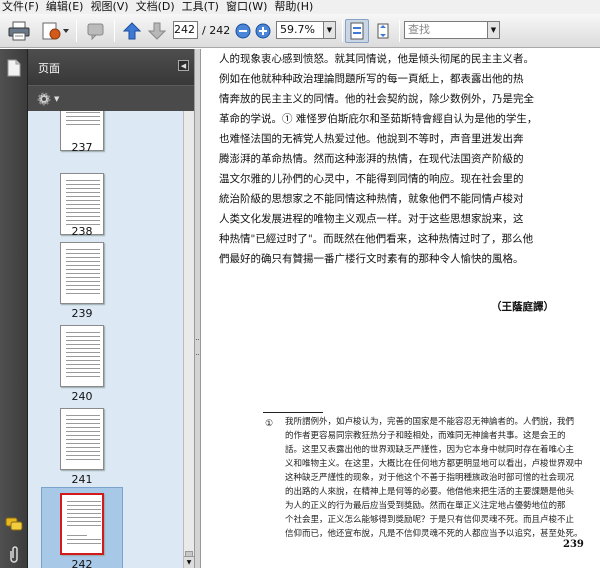  What do you see at coordinates (371, 159) in the screenshot?
I see `paragraph-line: 腾澎湃的革命热情。然而这种澎湃的热情，在现代法国资产阶級的` at bounding box center [371, 159].